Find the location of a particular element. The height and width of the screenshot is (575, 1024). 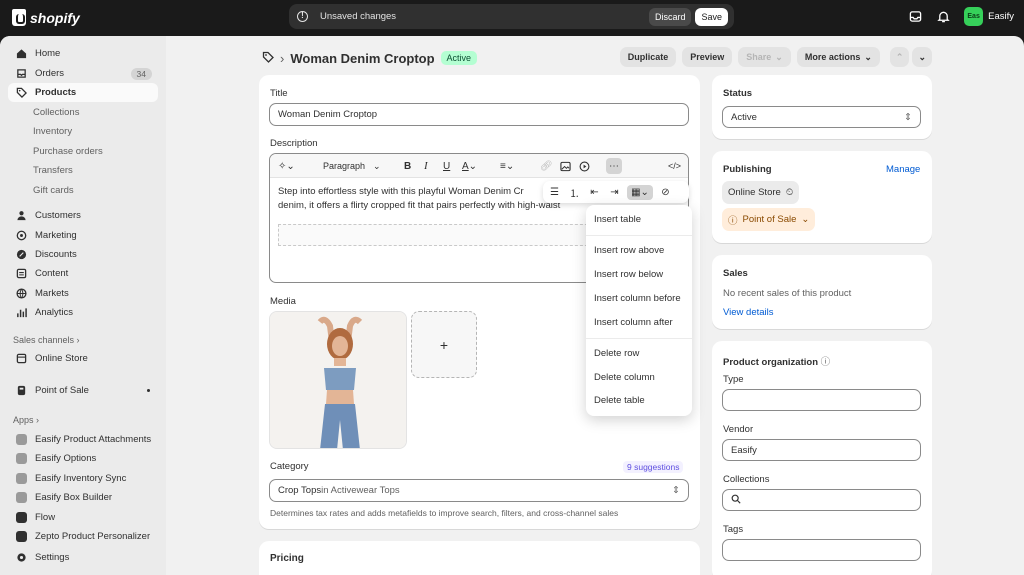

numbered-list-icon: ⒈ is located at coordinates (574, 192).